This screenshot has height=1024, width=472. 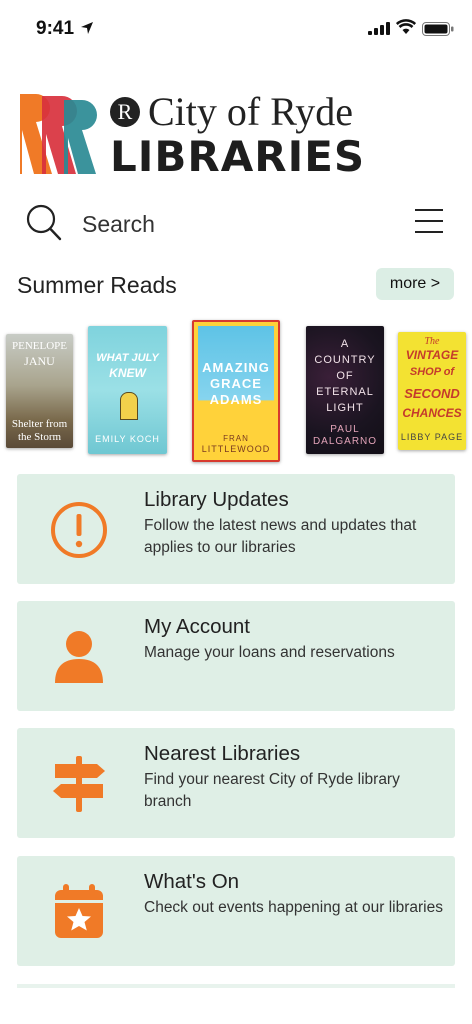 What do you see at coordinates (432, 355) in the screenshot?
I see `book-title: VINTAGE` at bounding box center [432, 355].